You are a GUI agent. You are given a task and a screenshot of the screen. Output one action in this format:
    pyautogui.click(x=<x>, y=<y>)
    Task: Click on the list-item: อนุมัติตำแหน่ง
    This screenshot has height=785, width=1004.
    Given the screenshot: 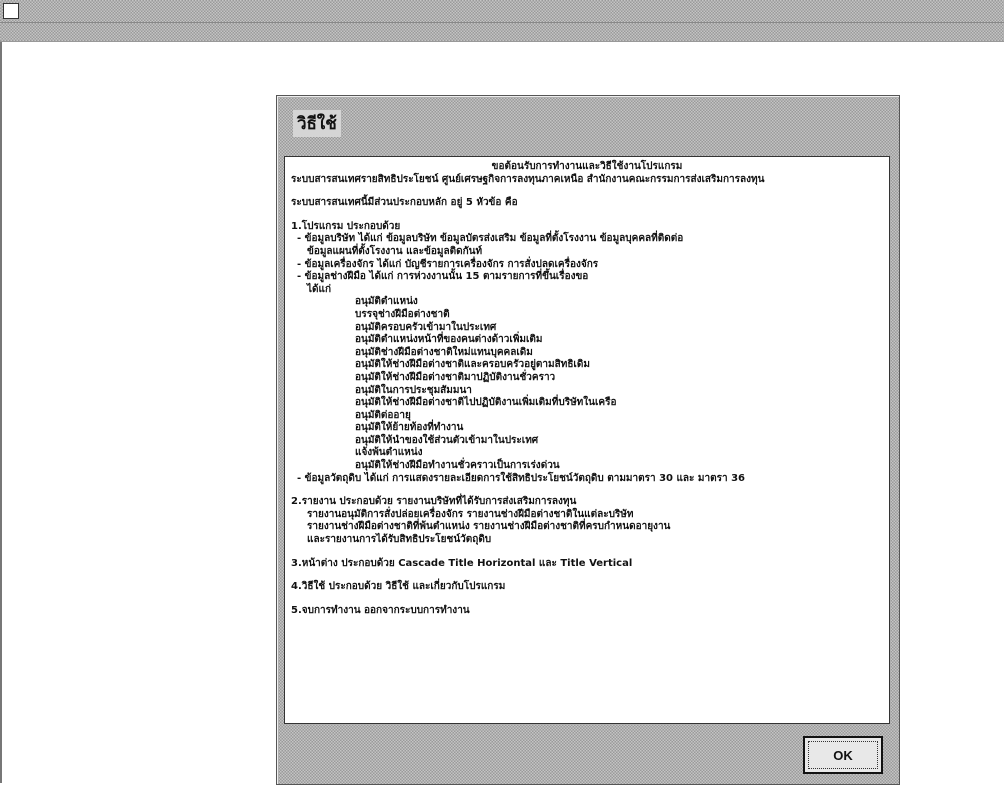 What is the action you would take?
    pyautogui.click(x=386, y=302)
    